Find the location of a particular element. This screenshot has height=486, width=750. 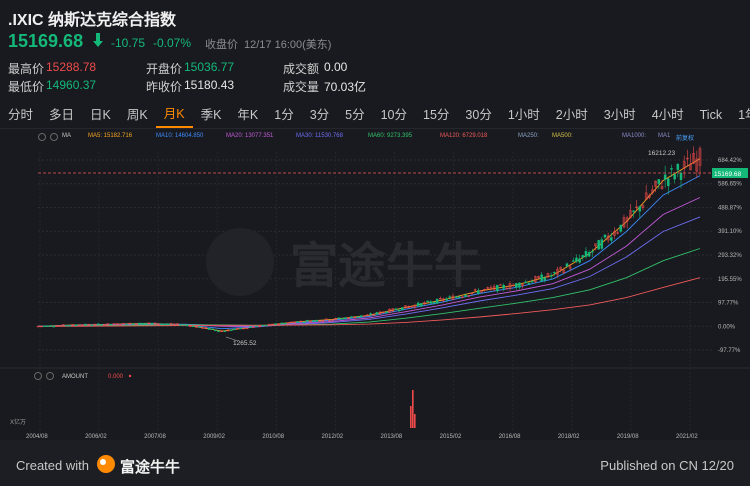

tab-9: 5分 is located at coordinates (354, 115).